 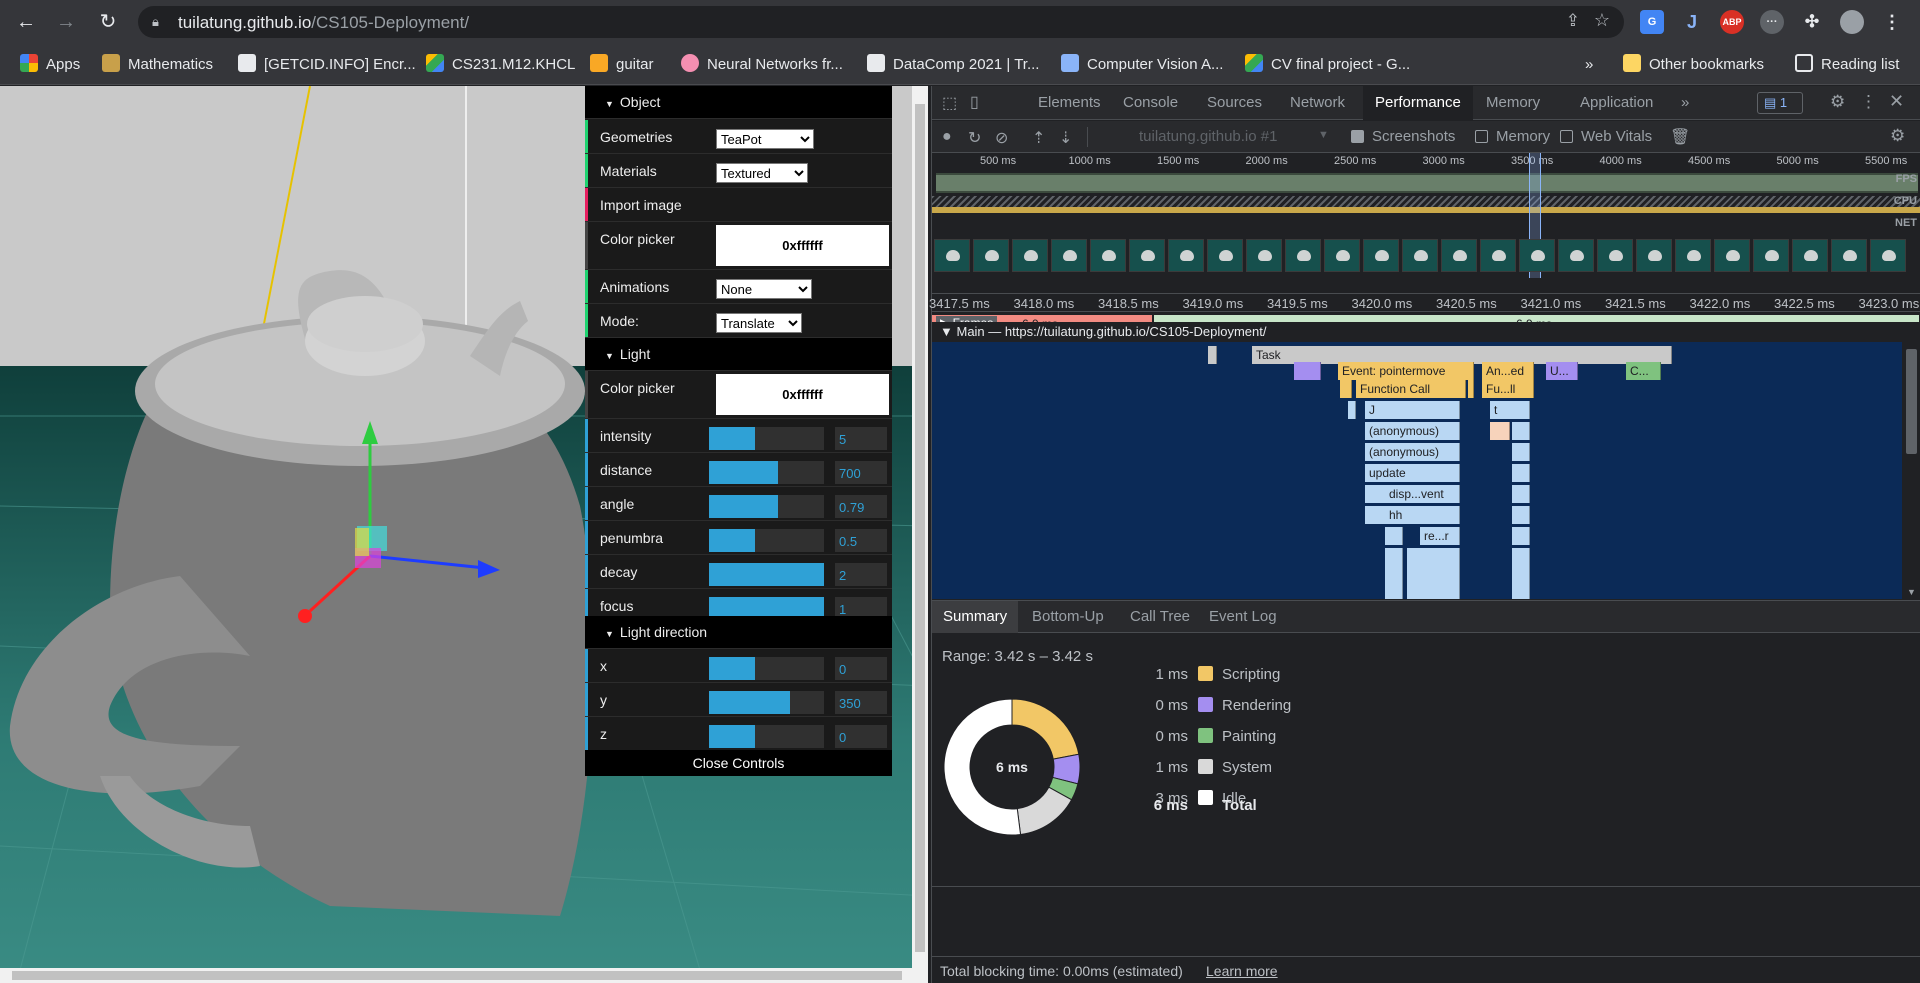 What do you see at coordinates (802, 394) in the screenshot?
I see `light-color-input: 0xffffff` at bounding box center [802, 394].